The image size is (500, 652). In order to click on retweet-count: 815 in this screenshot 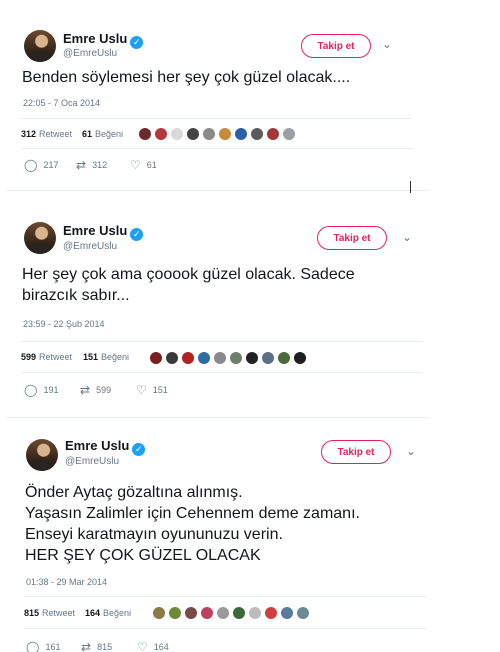, I will do `click(32, 613)`.